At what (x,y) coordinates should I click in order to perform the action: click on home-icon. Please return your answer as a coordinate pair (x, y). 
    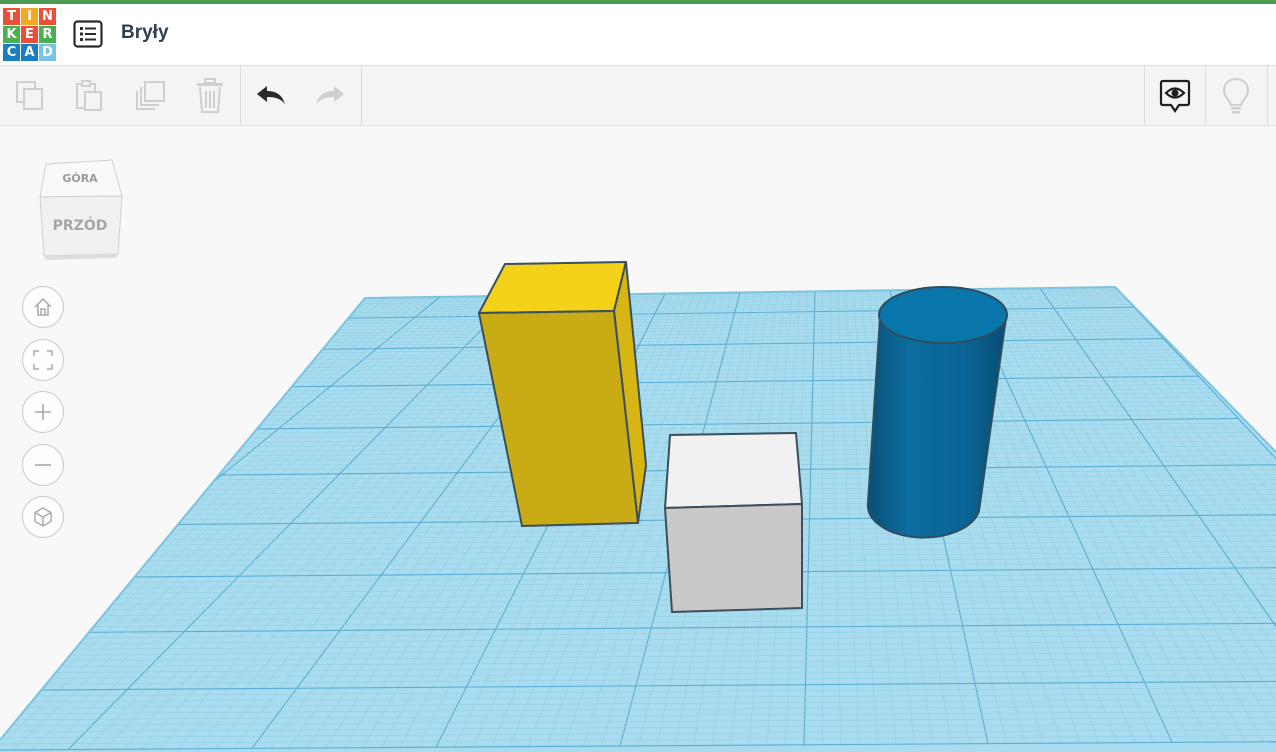
    Looking at the image, I should click on (43, 306).